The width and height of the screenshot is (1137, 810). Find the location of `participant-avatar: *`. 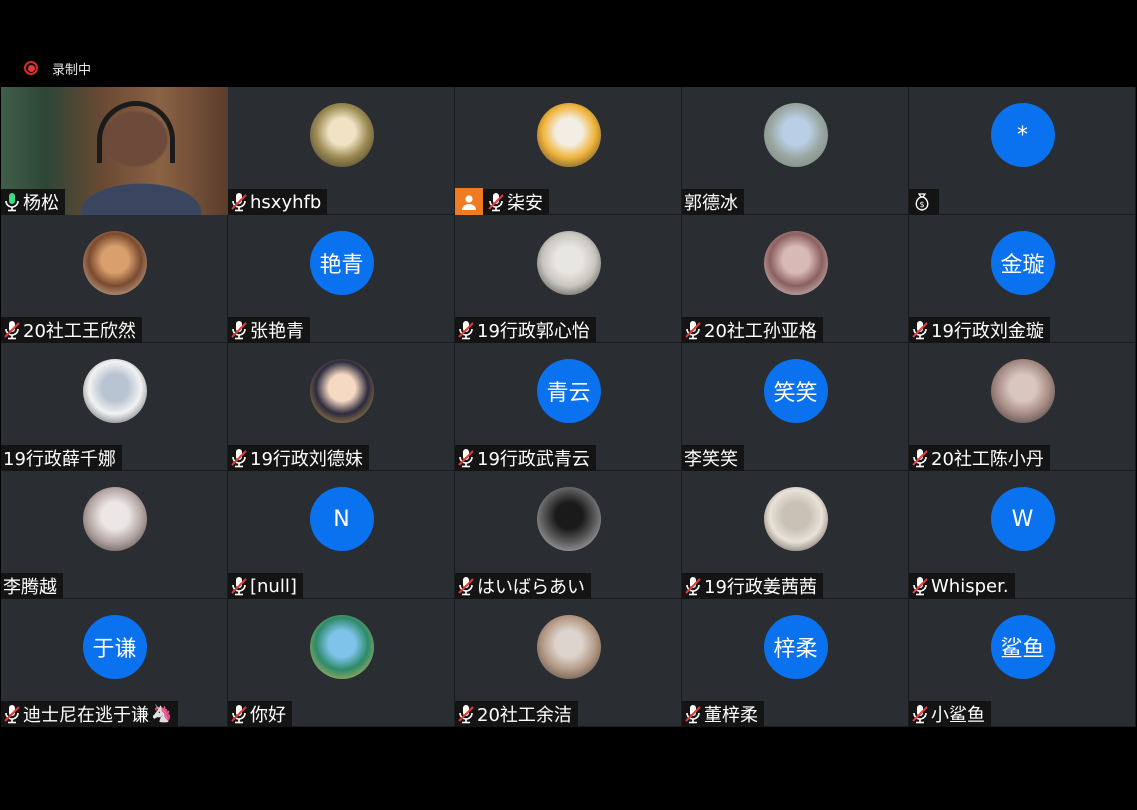

participant-avatar: * is located at coordinates (1022, 135).